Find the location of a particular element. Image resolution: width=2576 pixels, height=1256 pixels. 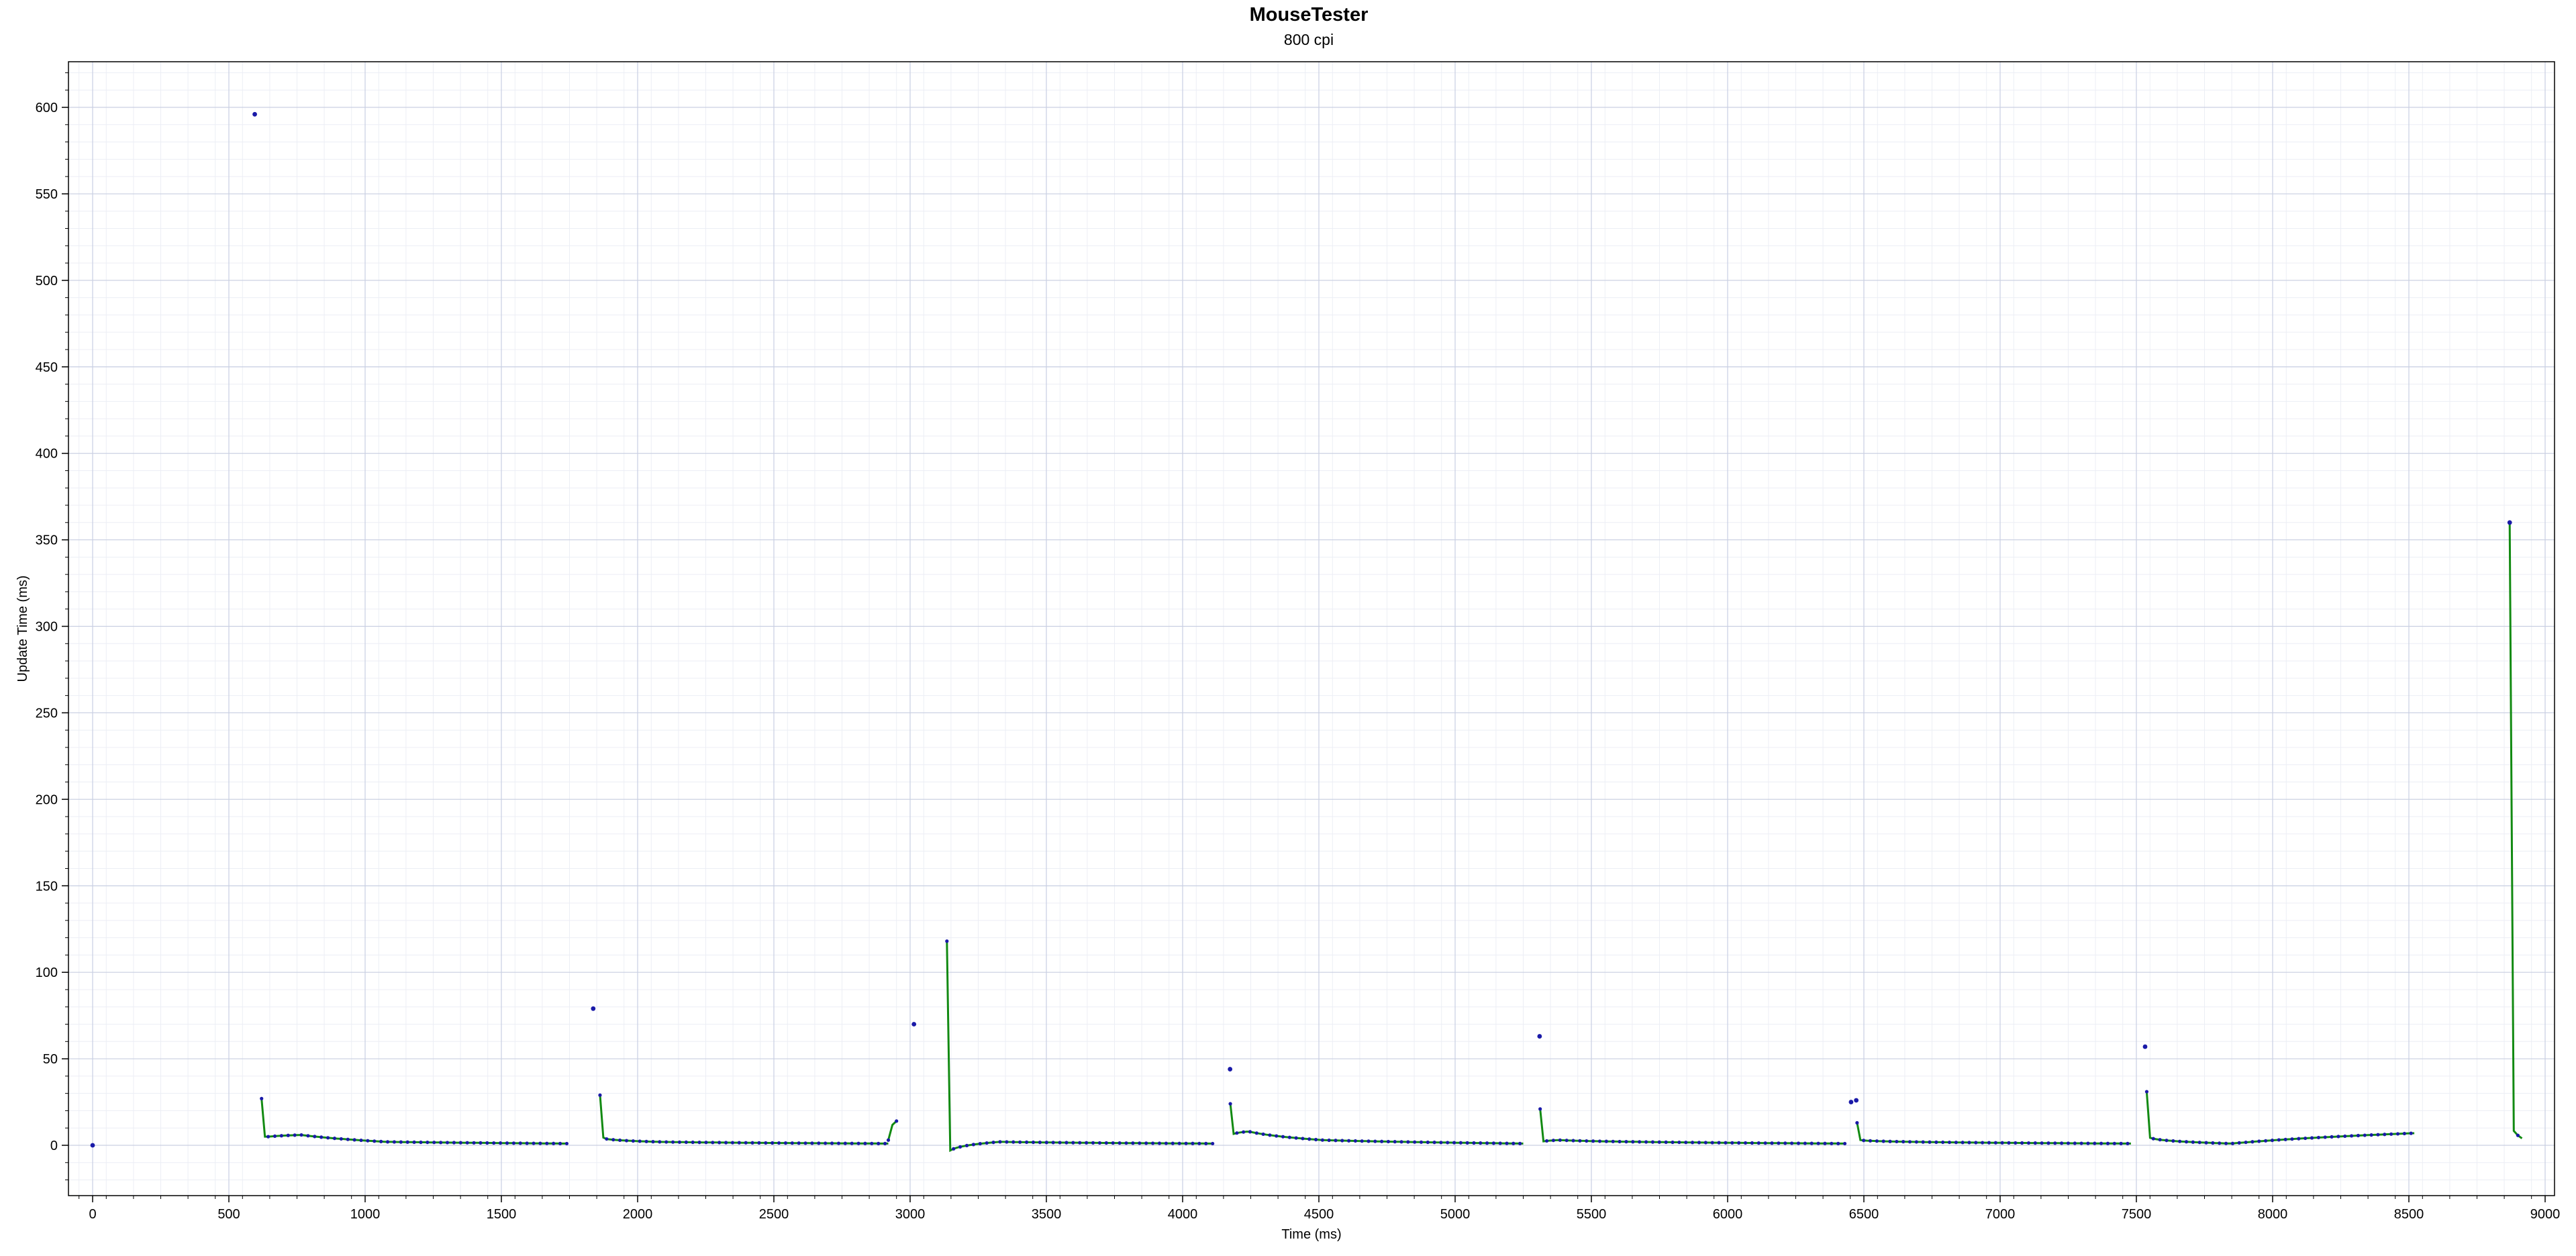

y-tick-label: 550 is located at coordinates (47, 194).